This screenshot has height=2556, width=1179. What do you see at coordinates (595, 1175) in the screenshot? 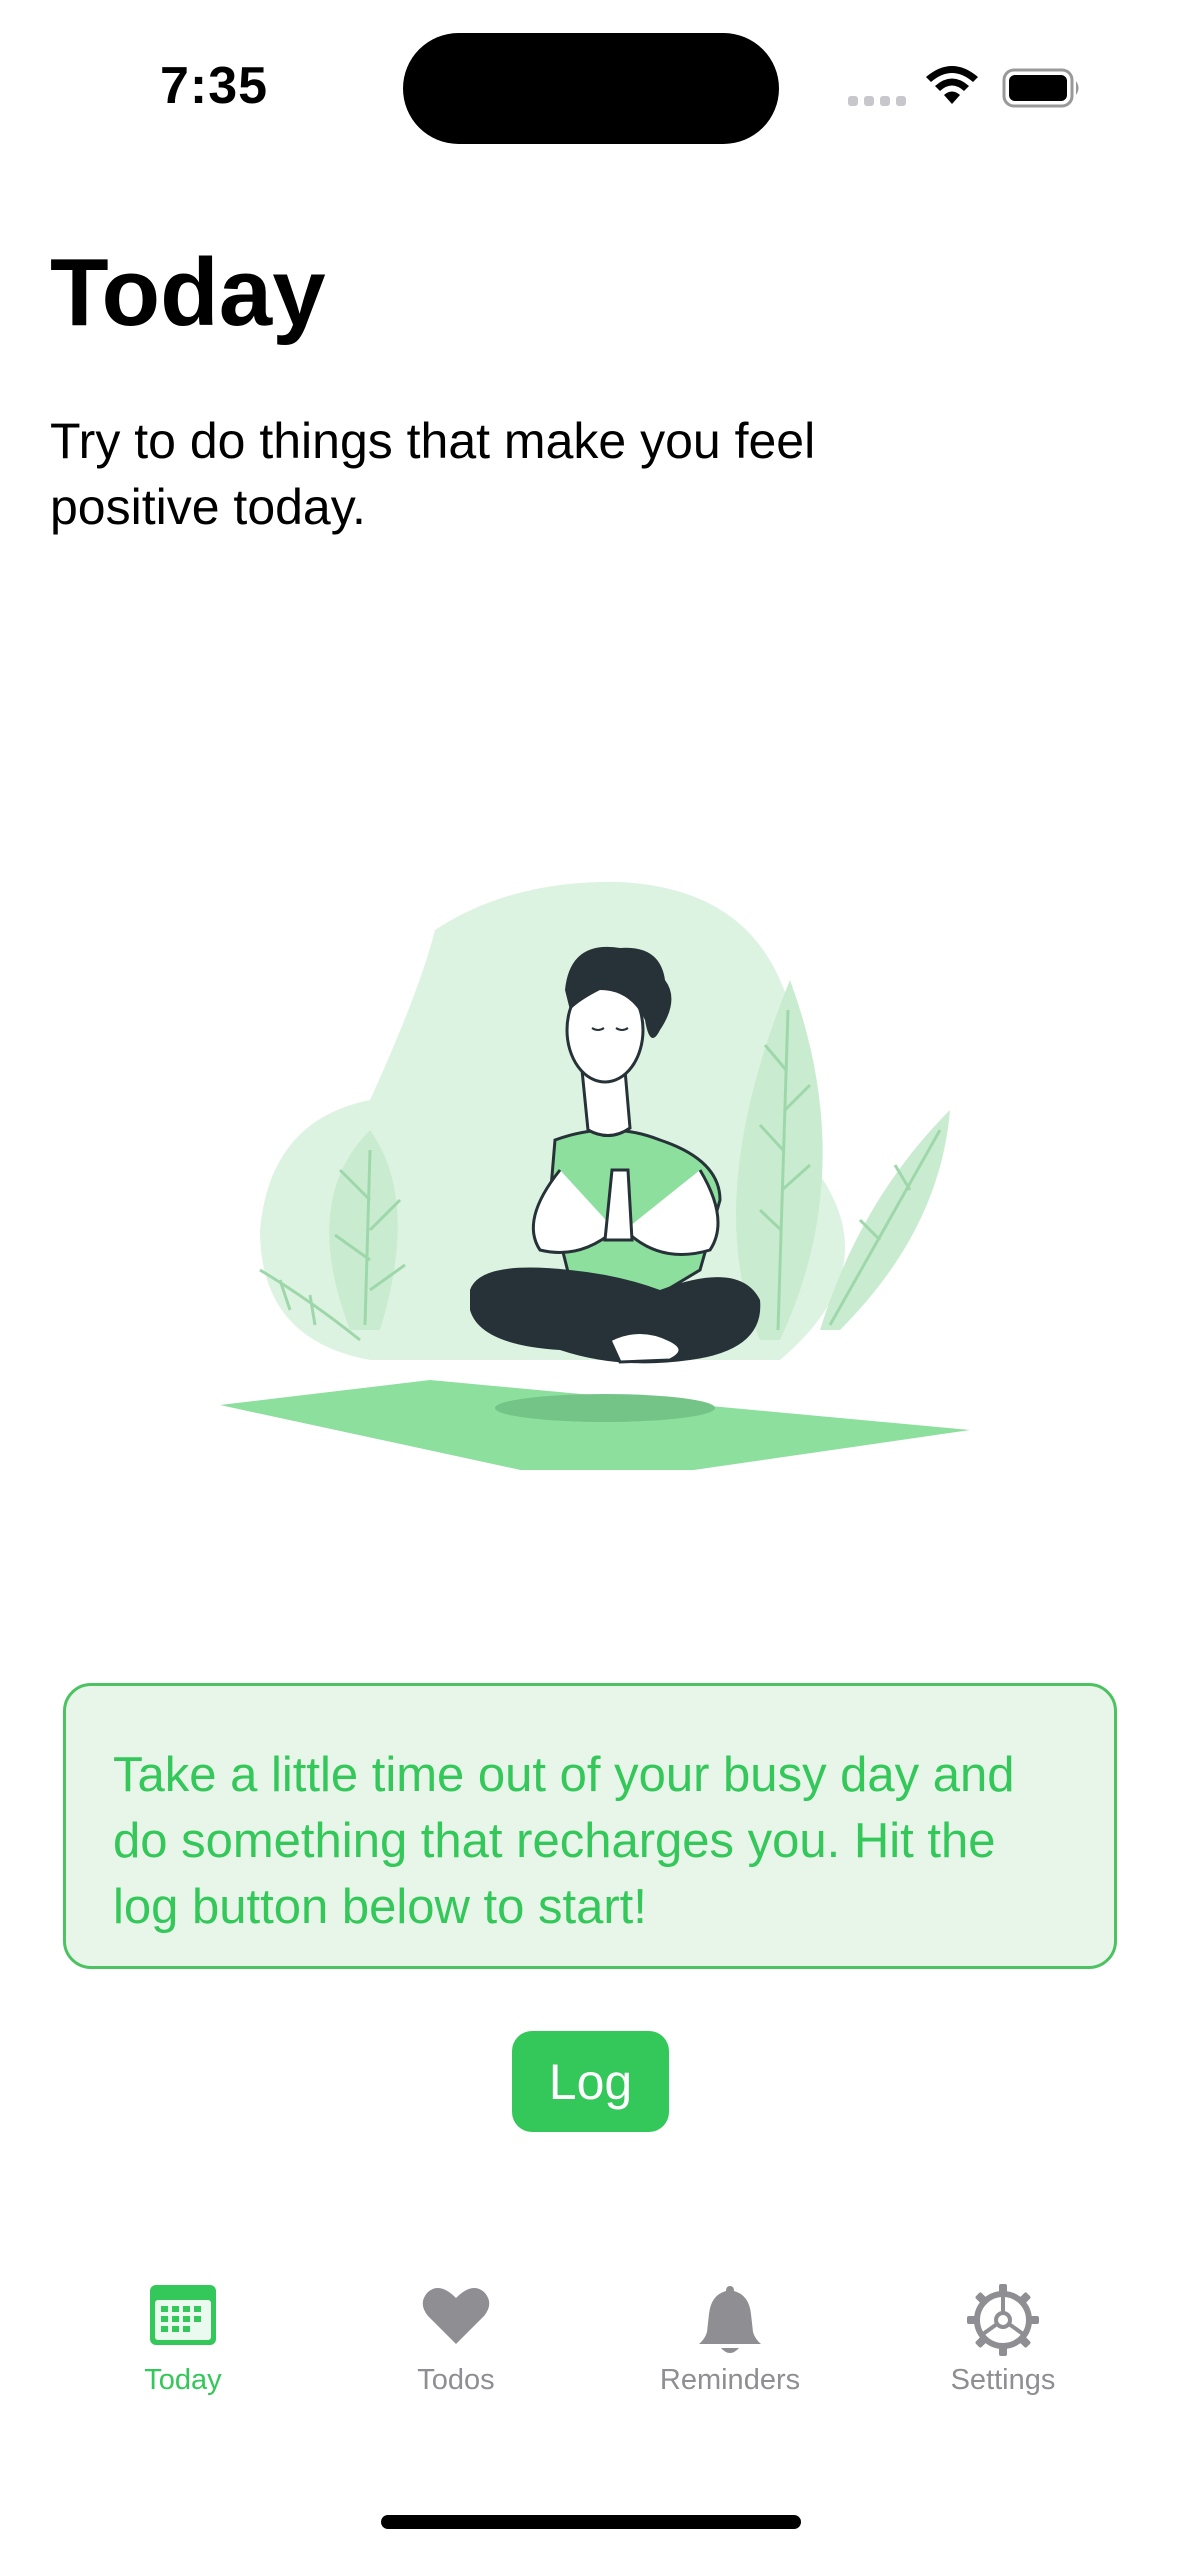
I see `meditation-illustration` at bounding box center [595, 1175].